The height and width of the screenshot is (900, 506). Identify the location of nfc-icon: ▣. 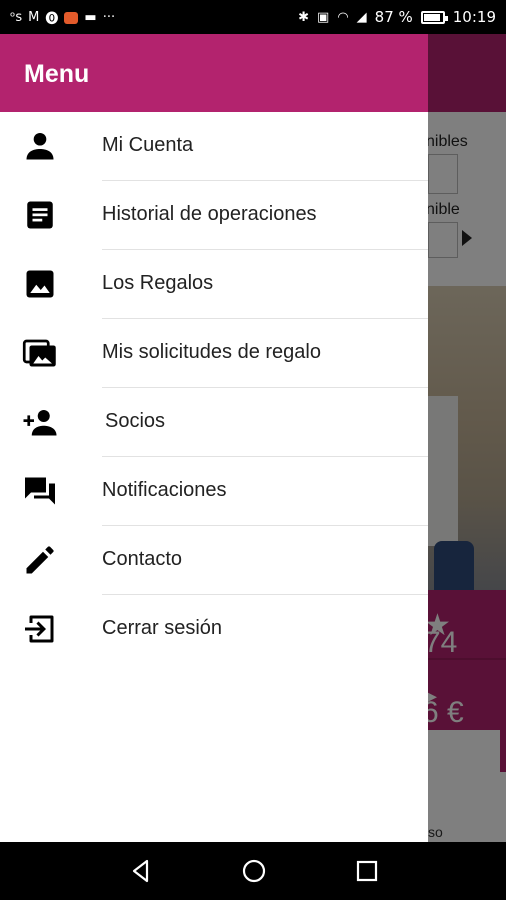
(323, 17).